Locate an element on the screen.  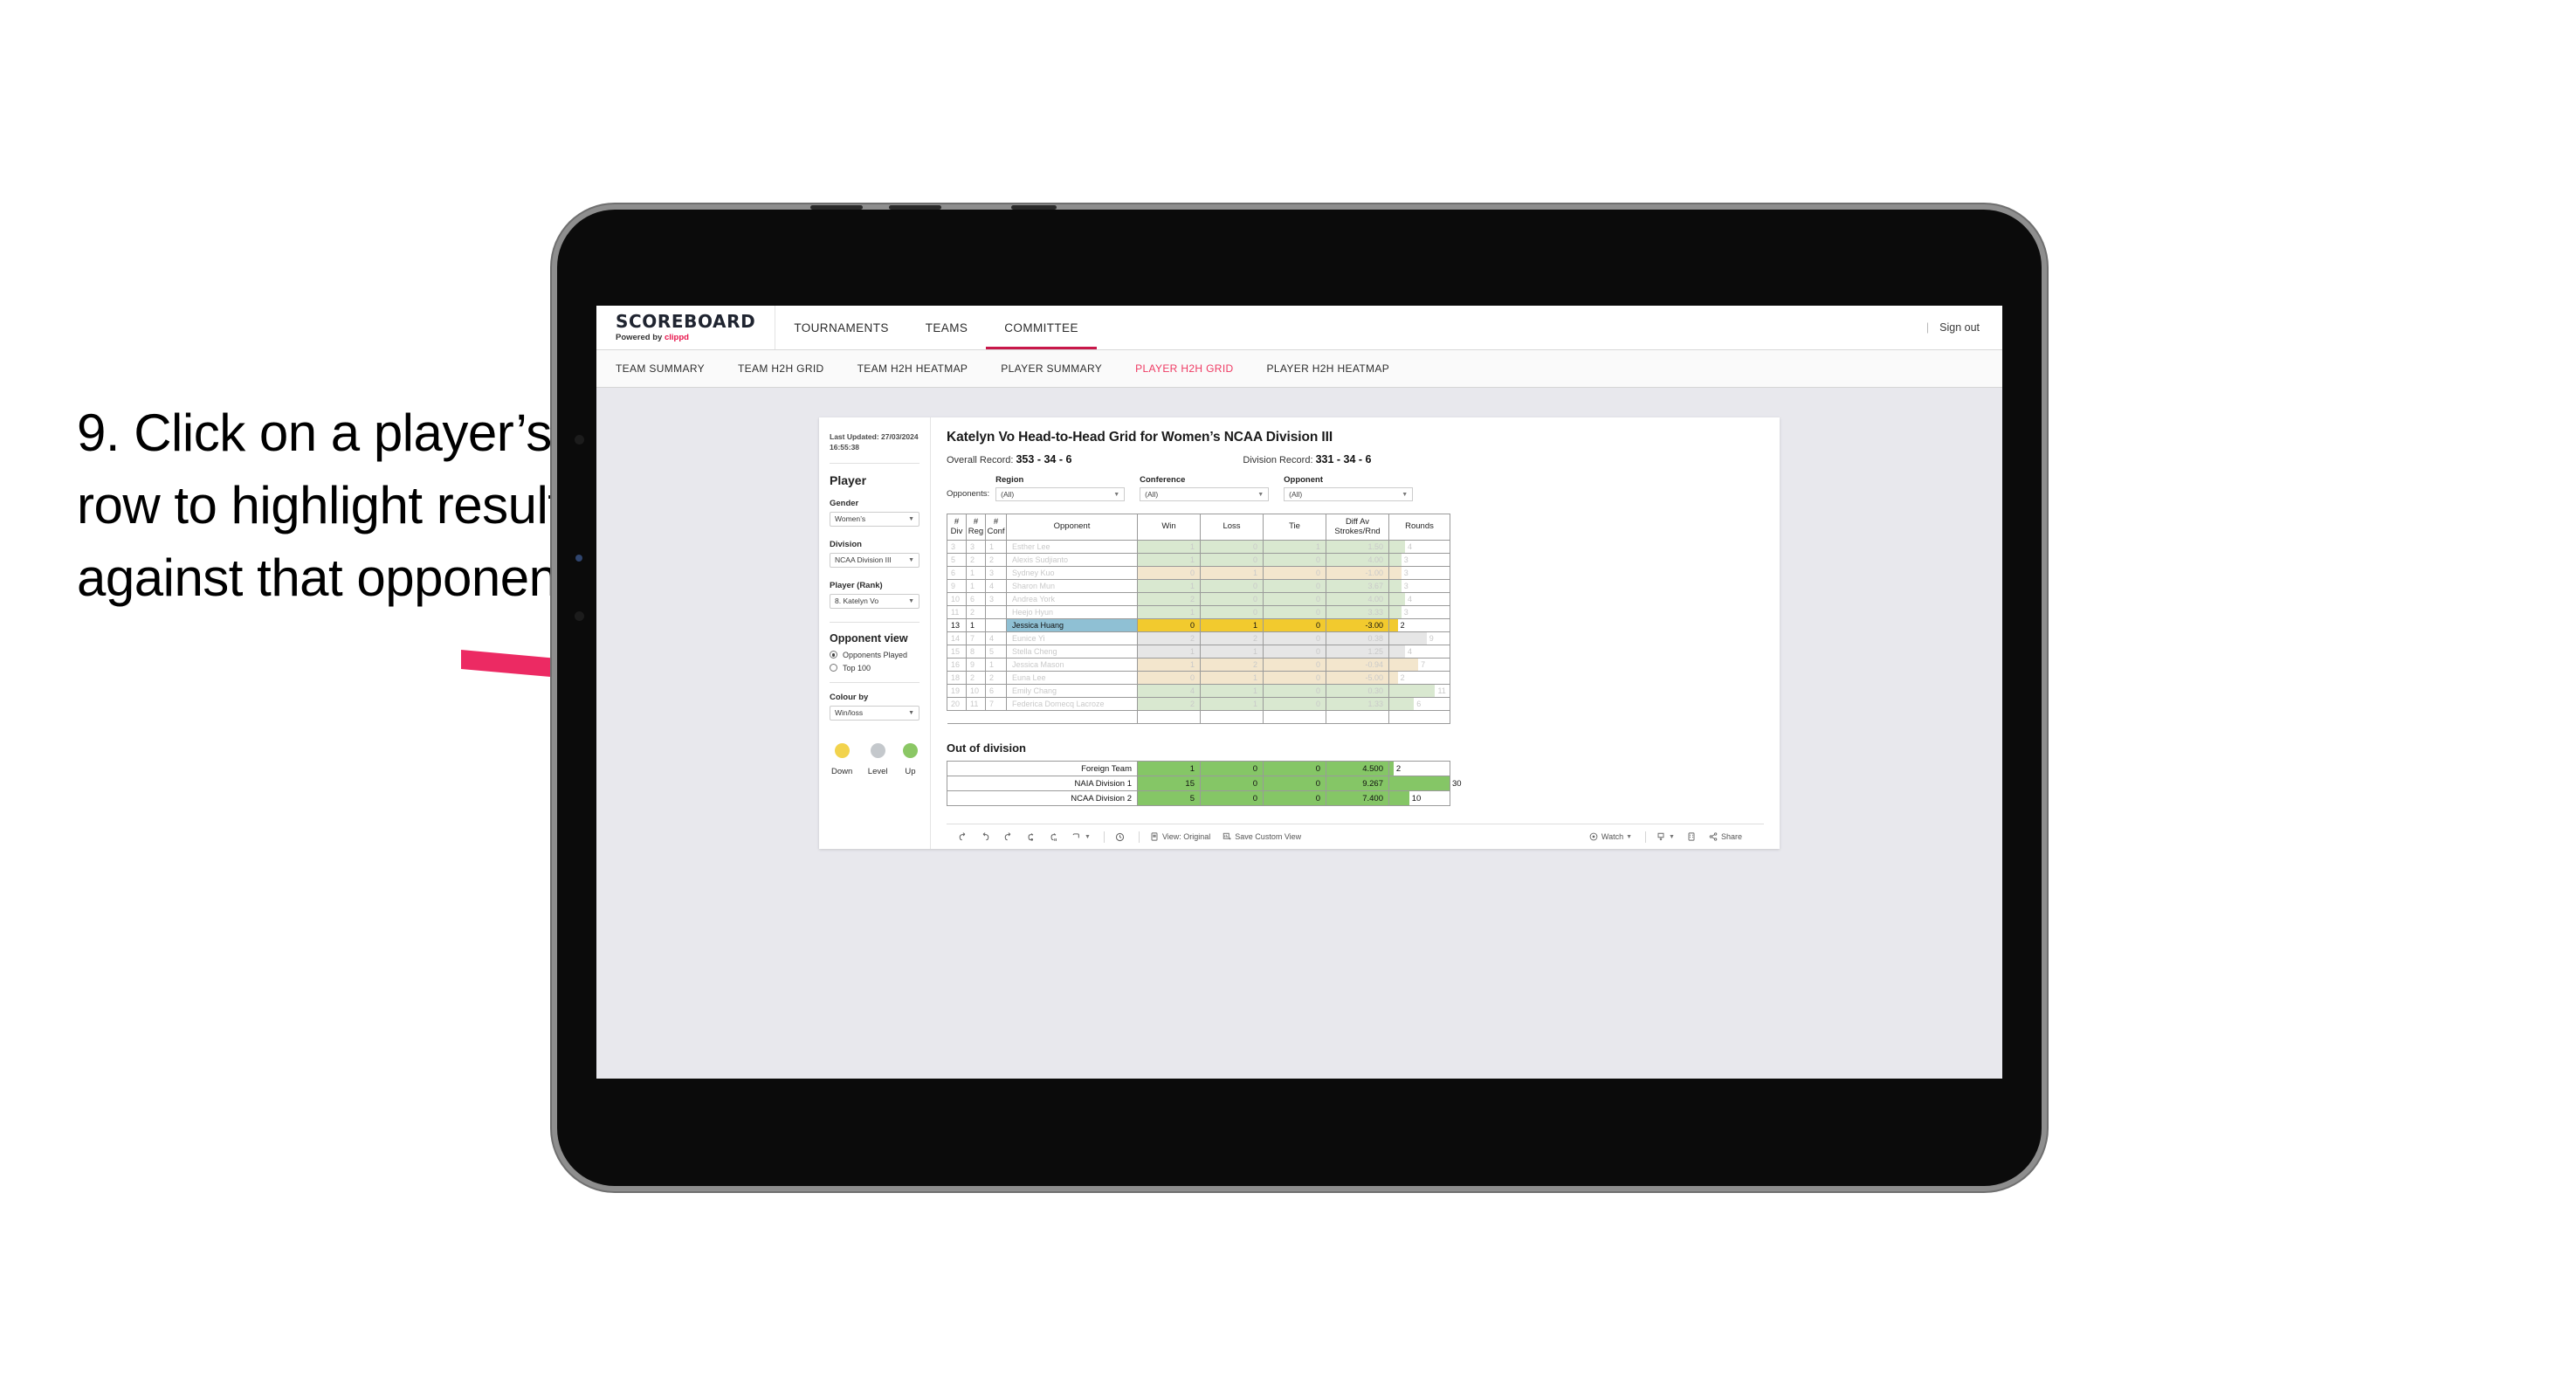
cell-value: 2 is located at coordinates (1192, 639).